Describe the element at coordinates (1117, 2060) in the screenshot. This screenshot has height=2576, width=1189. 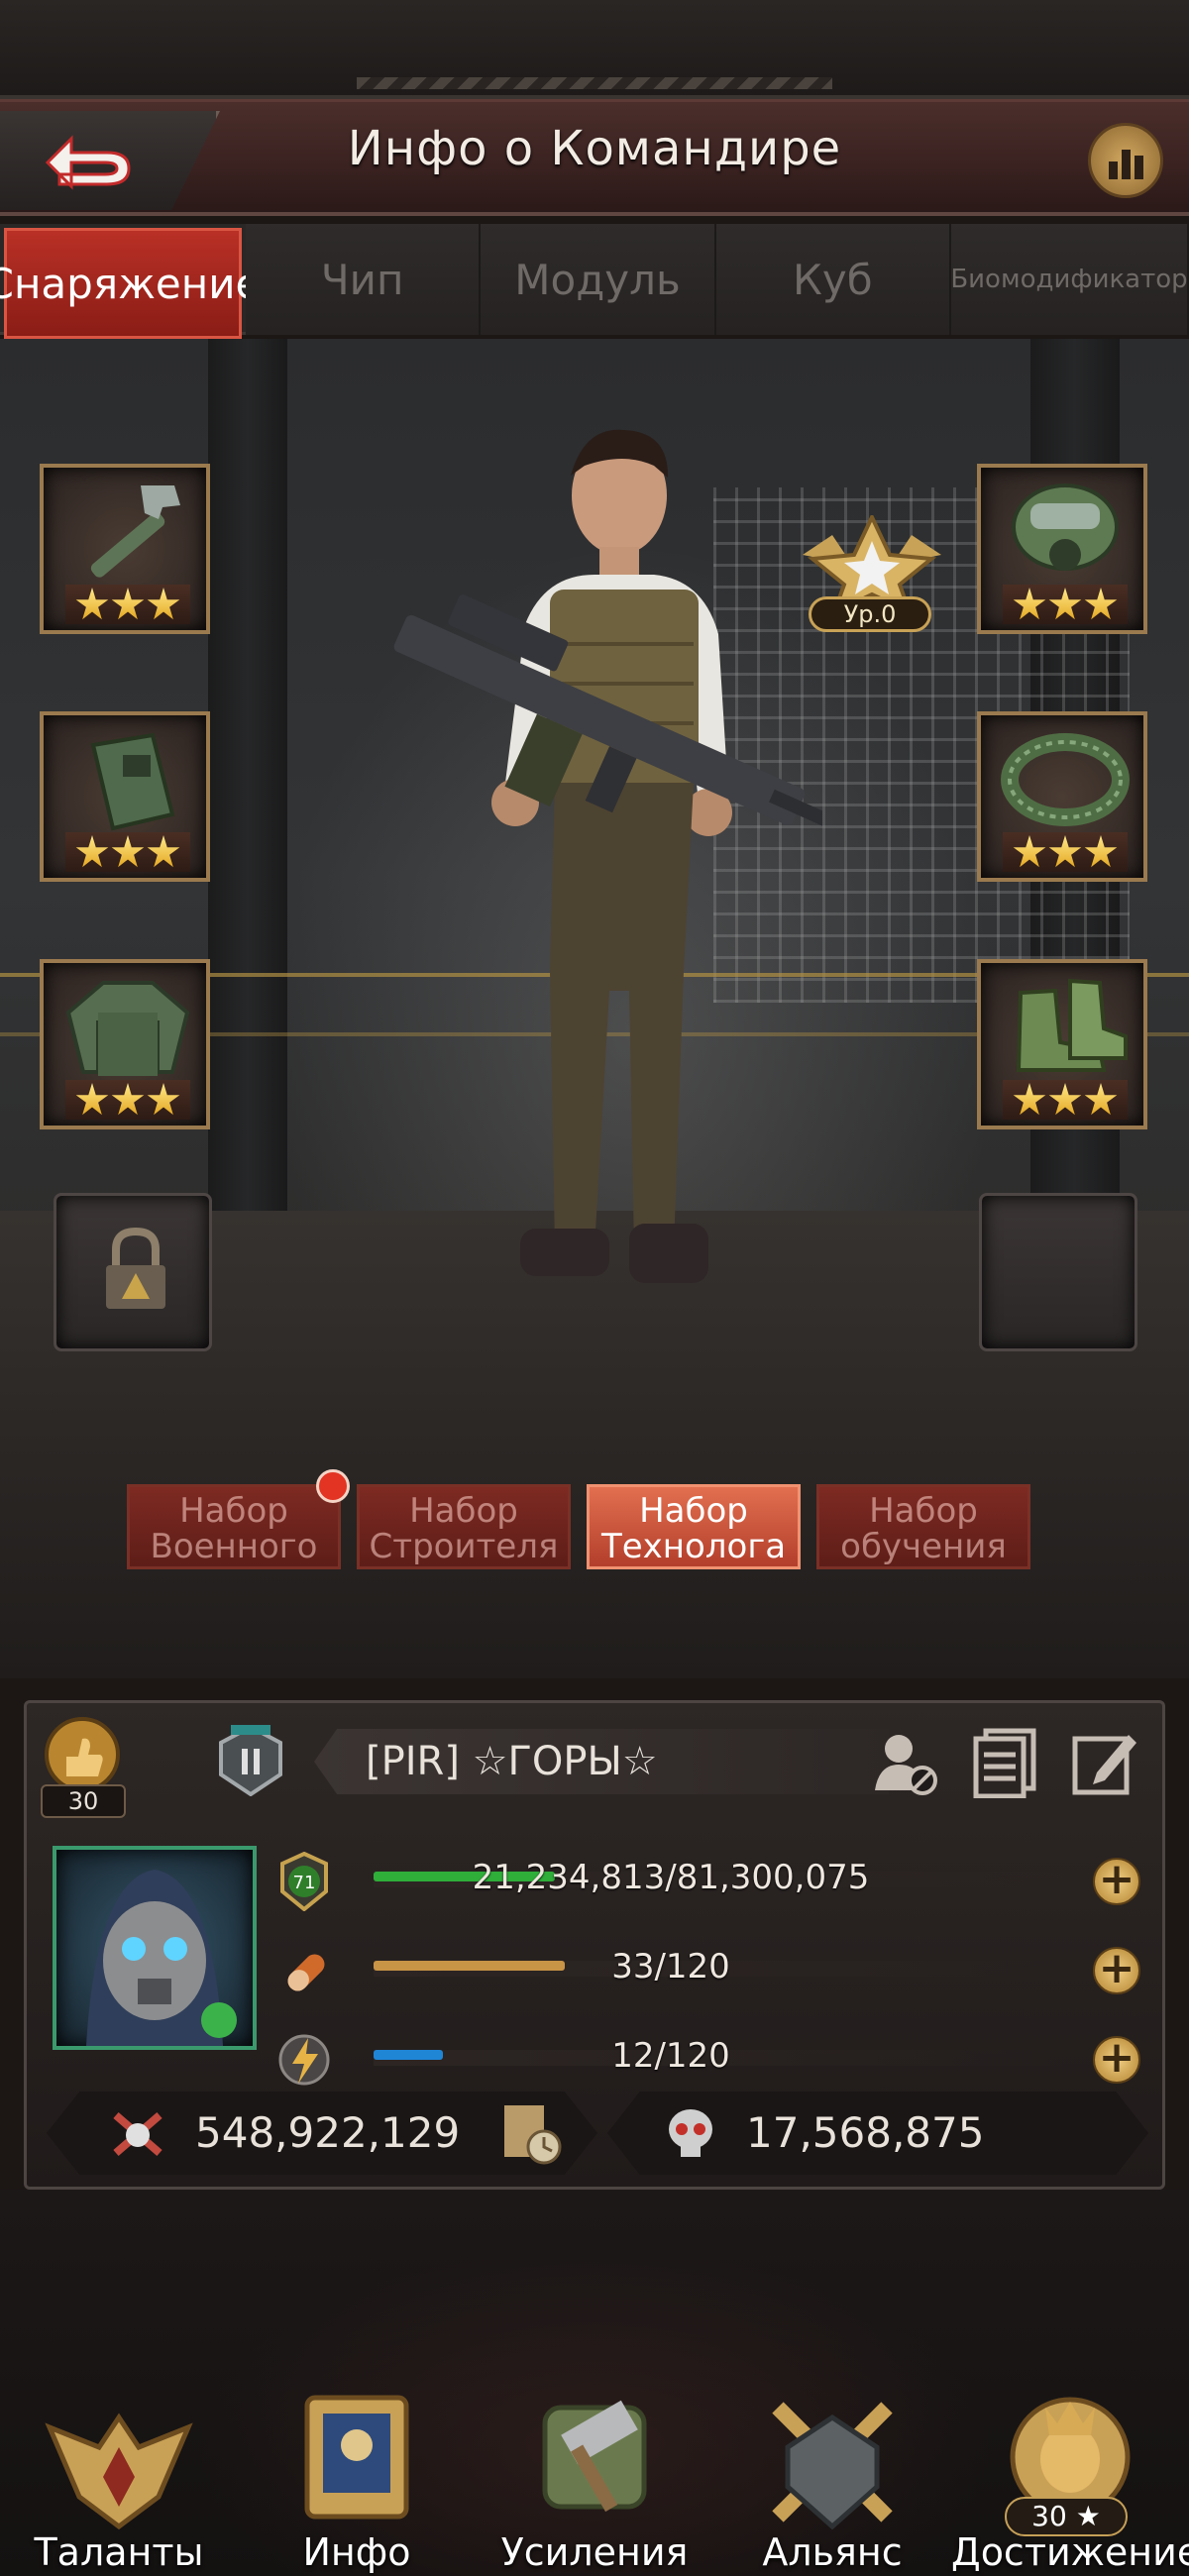
I see `add-energy-button: +` at that location.